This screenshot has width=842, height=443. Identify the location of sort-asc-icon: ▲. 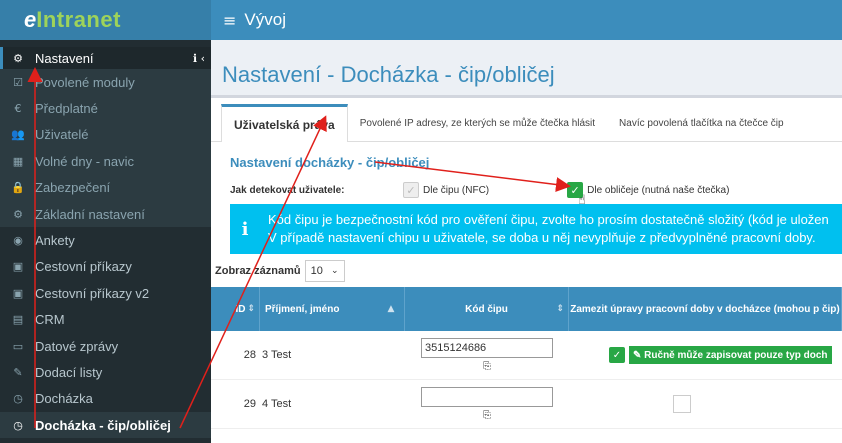
(391, 309).